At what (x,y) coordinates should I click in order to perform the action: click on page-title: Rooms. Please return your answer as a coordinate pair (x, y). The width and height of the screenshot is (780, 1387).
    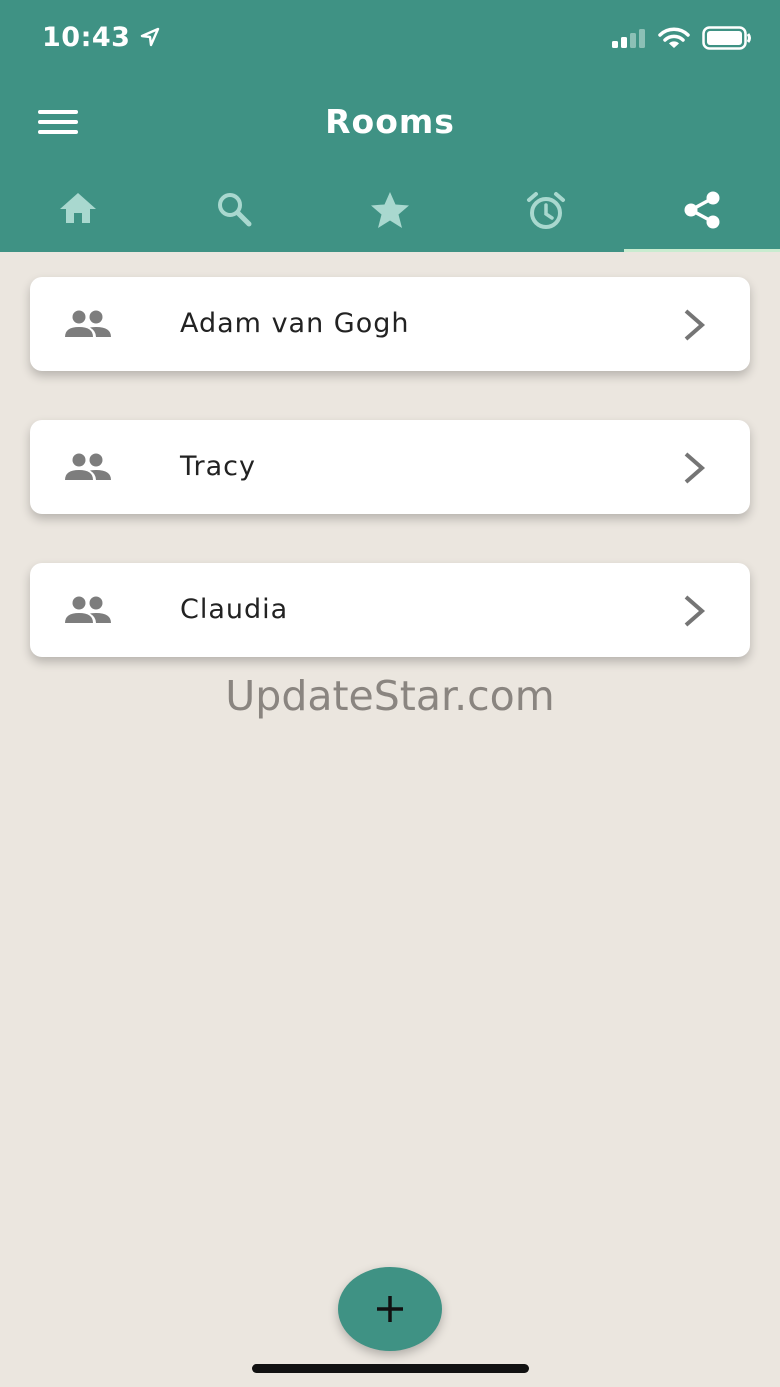
    Looking at the image, I should click on (390, 121).